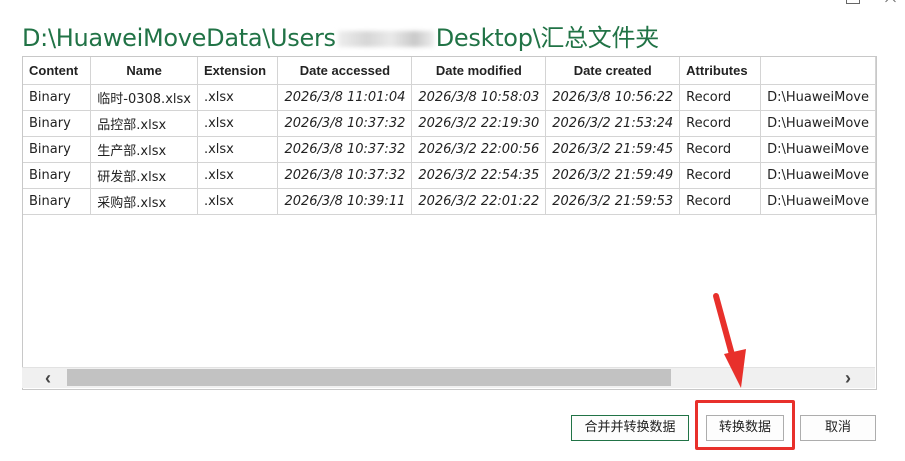 The image size is (905, 461). I want to click on annotation-arrow-icon, so click(729, 340).